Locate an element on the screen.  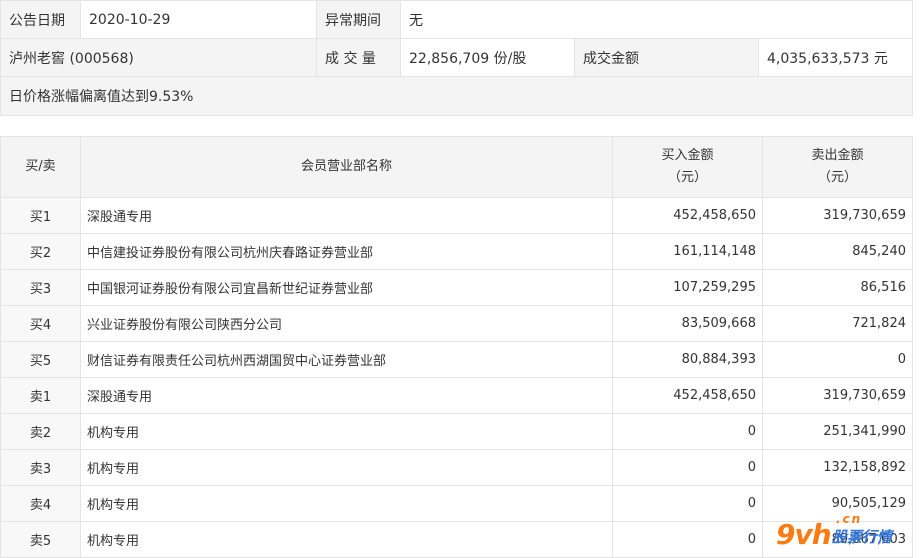
header-buy: 买入金额 （元） is located at coordinates (687, 167).